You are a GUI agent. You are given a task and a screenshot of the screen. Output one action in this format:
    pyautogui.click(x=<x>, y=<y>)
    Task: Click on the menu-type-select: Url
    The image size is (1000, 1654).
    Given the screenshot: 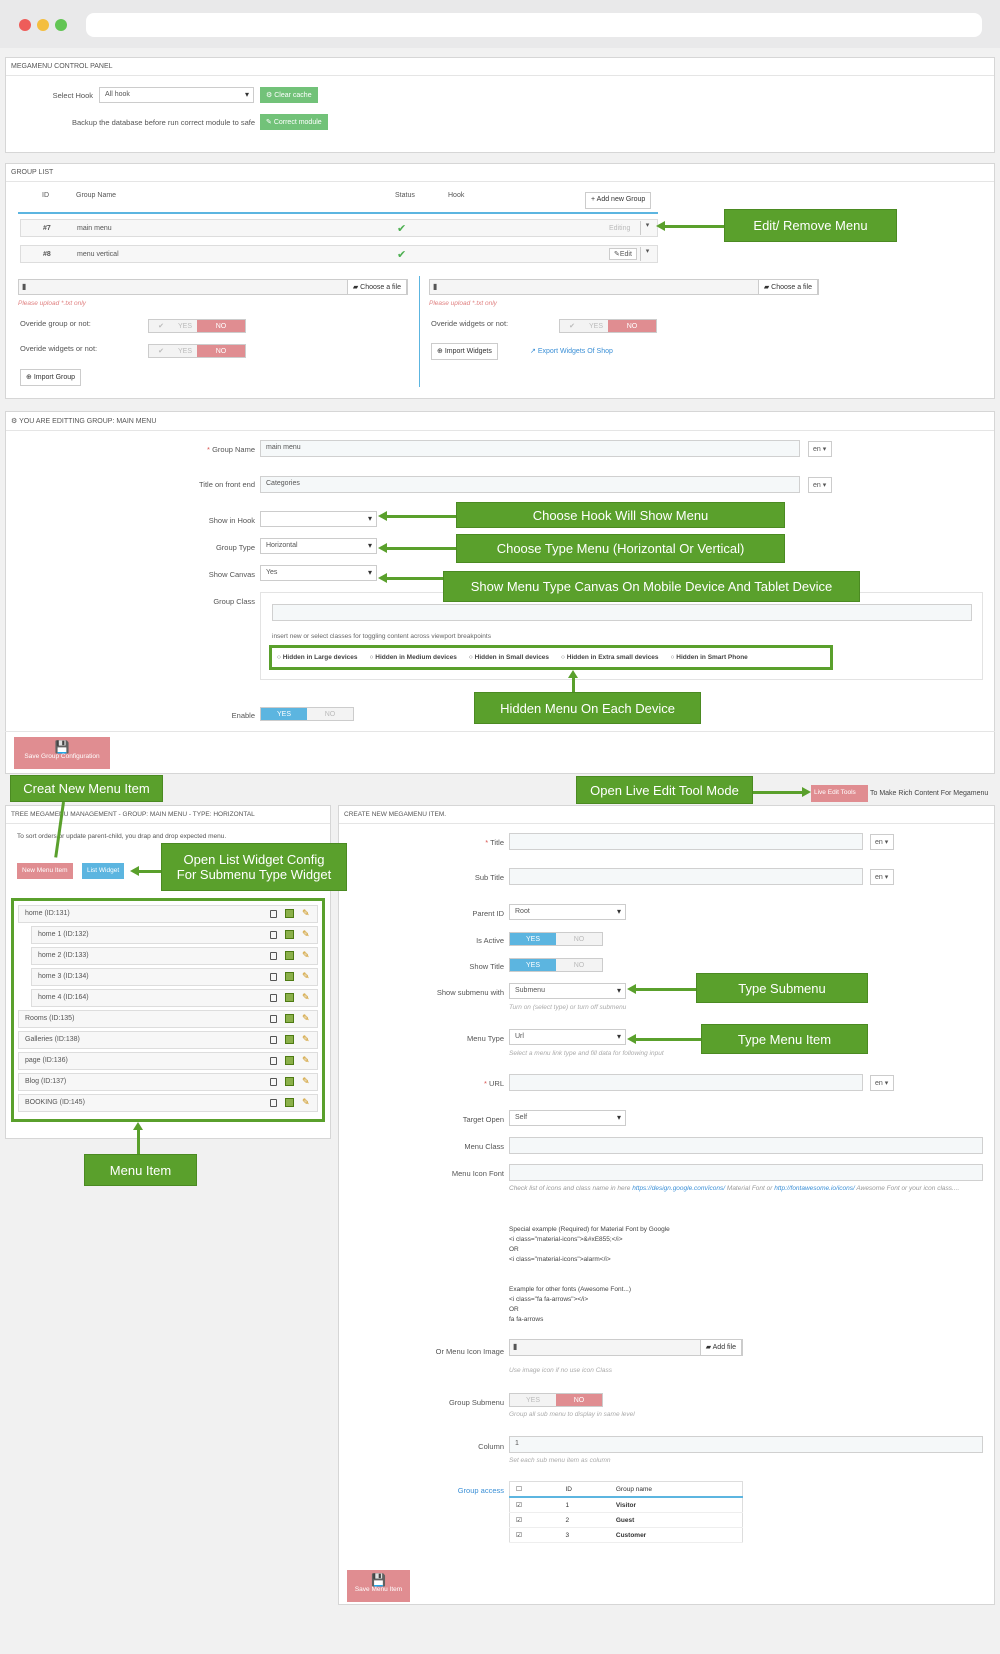 What is the action you would take?
    pyautogui.click(x=567, y=1037)
    